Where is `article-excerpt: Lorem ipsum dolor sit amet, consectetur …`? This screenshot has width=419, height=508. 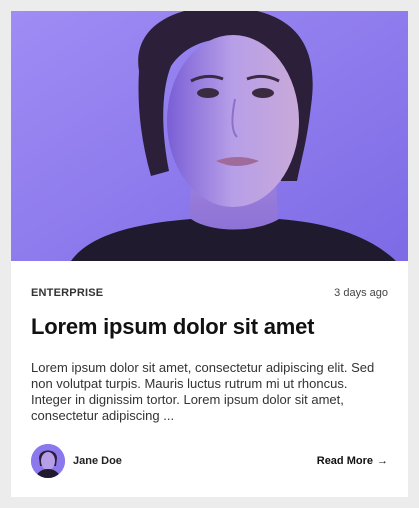 article-excerpt: Lorem ipsum dolor sit amet, consectetur … is located at coordinates (203, 391).